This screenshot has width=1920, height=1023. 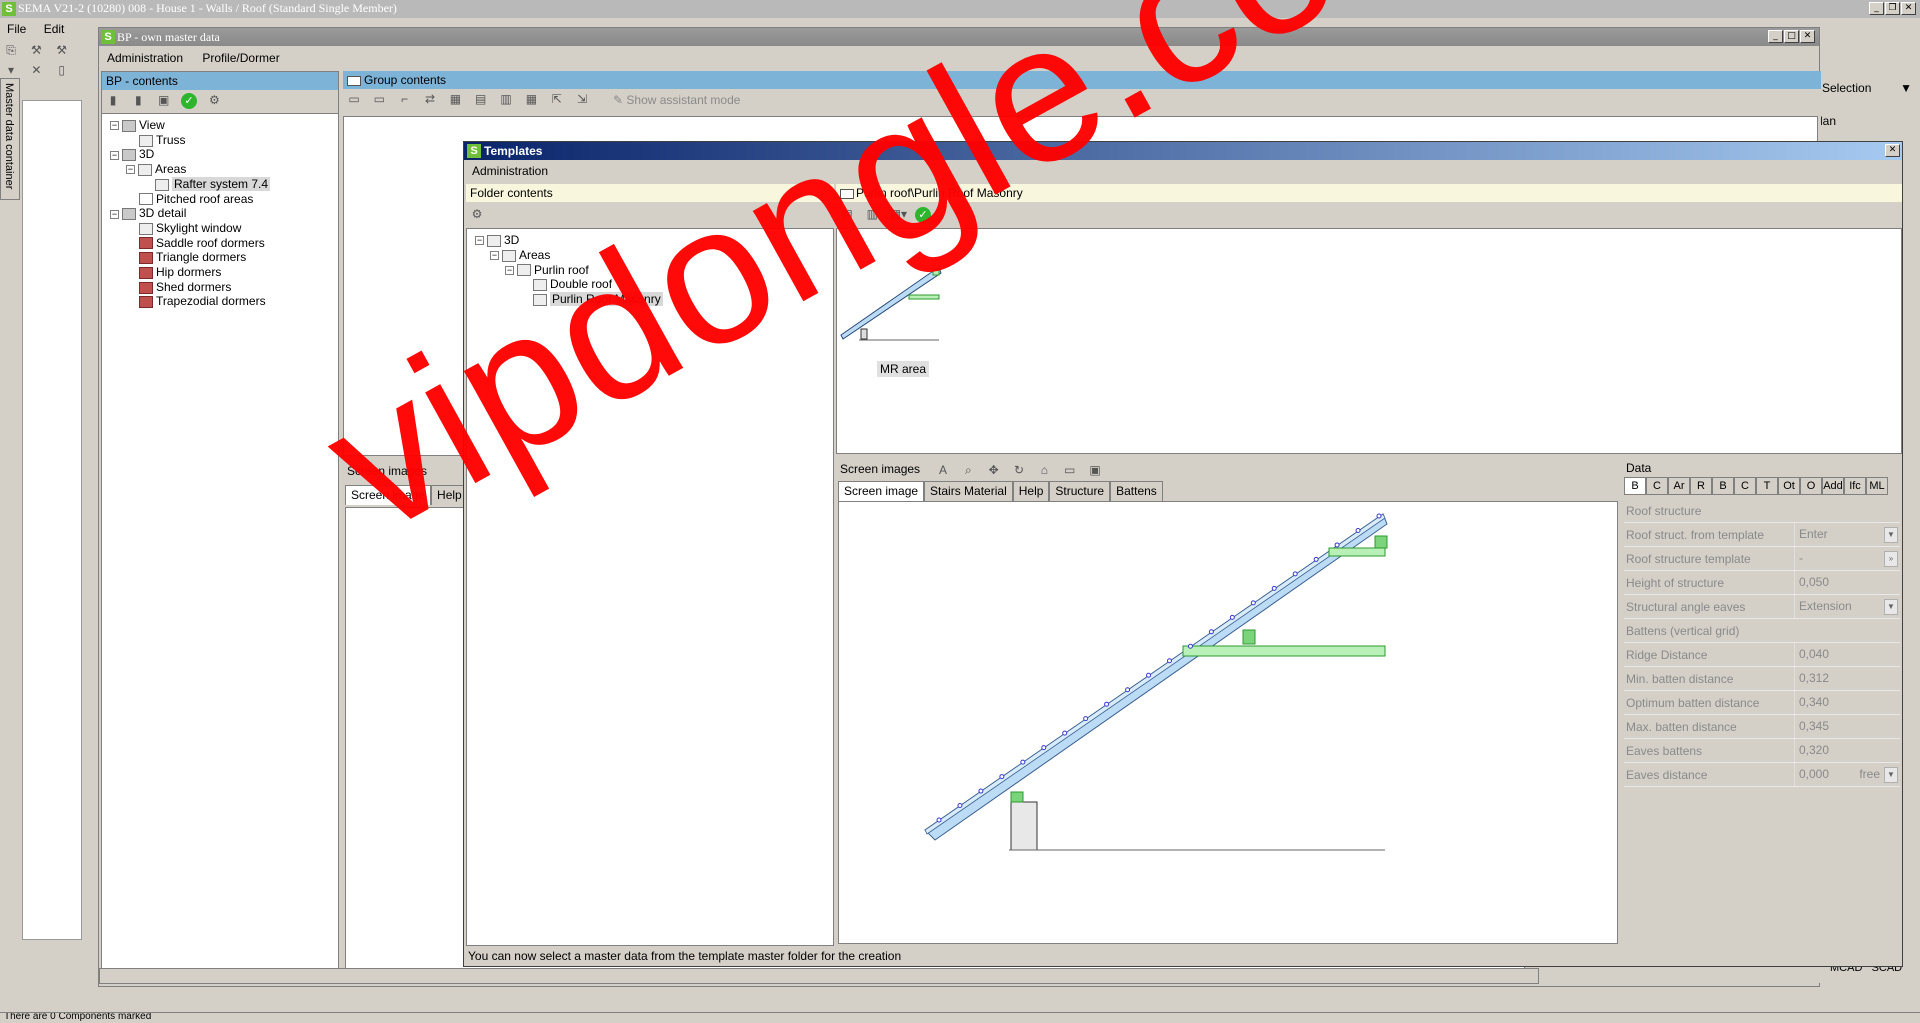 What do you see at coordinates (1846, 726) in the screenshot?
I see `data-row-value: 0,345` at bounding box center [1846, 726].